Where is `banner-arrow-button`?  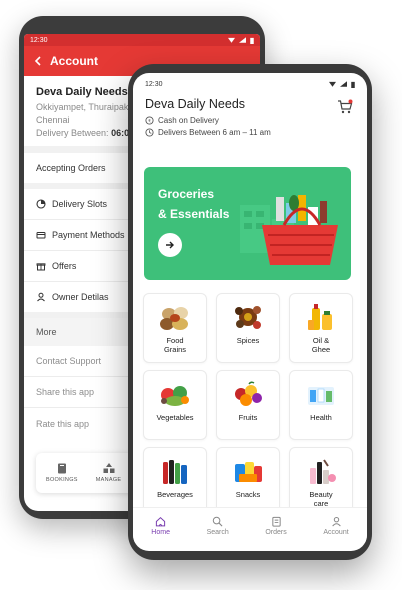 banner-arrow-button is located at coordinates (170, 245).